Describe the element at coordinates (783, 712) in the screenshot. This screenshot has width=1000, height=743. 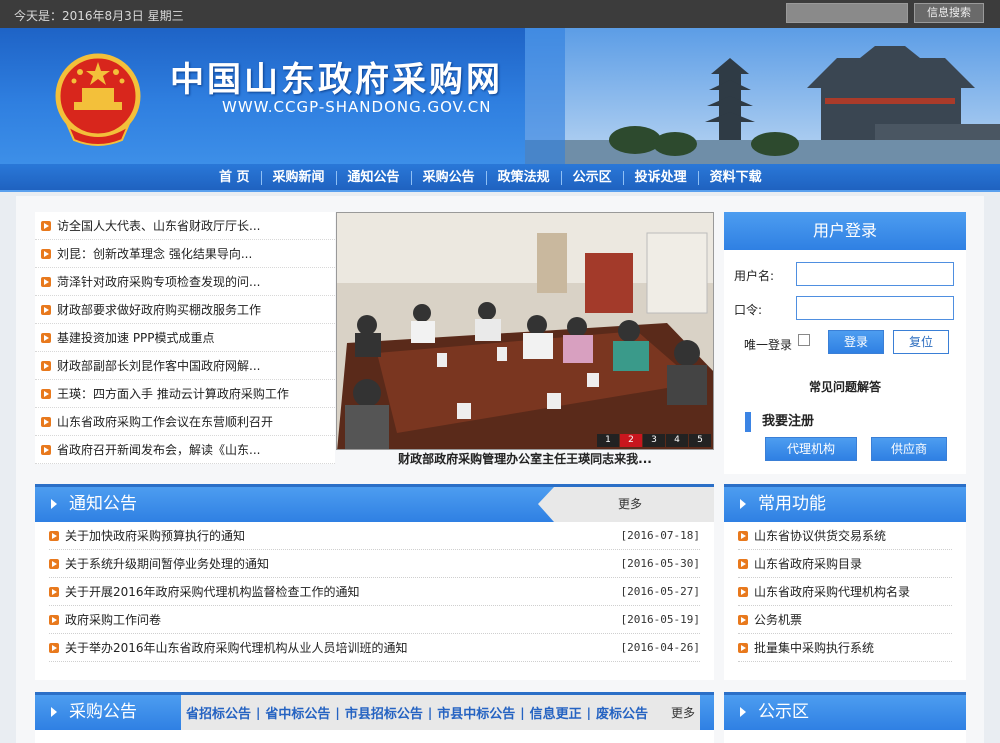
I see `publicity-title: 公示区` at that location.